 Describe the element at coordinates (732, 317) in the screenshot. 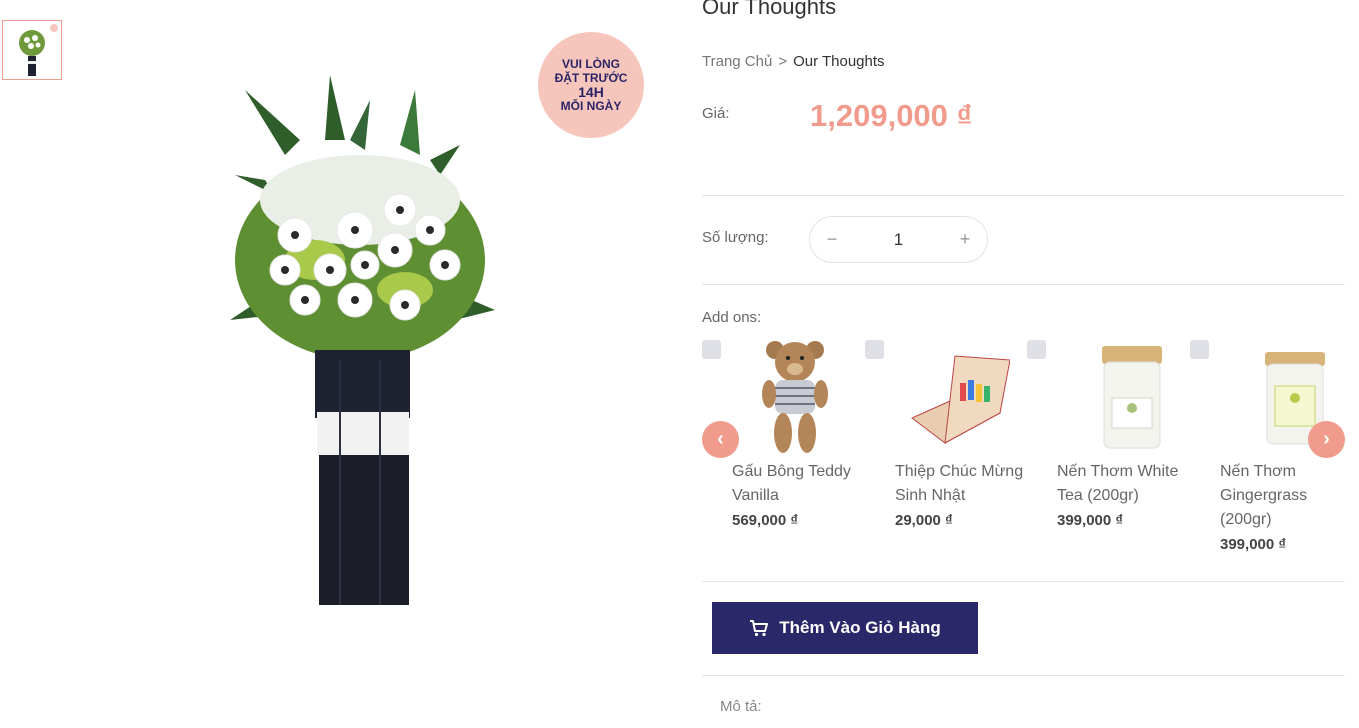

I see `addons-label: Add ons:` at that location.